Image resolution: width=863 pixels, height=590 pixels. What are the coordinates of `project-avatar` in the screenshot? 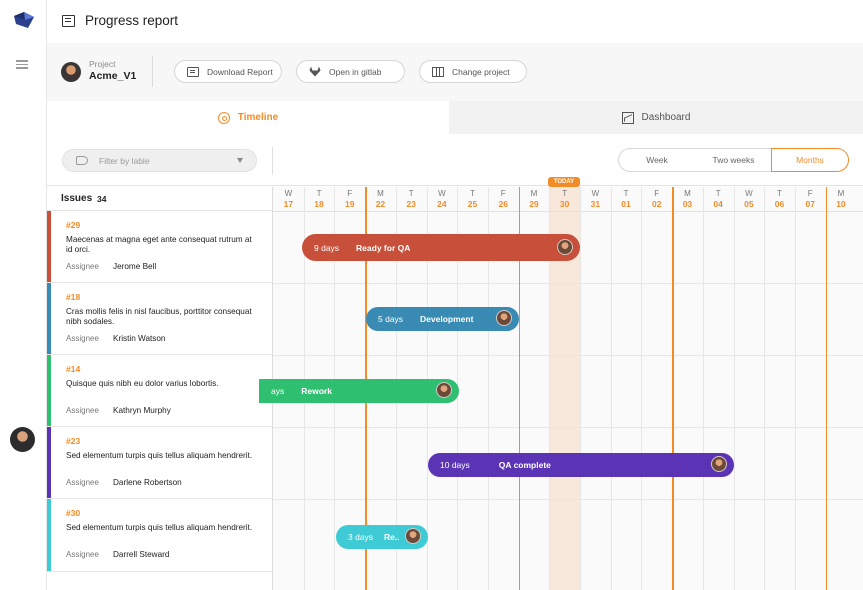 It's located at (71, 72).